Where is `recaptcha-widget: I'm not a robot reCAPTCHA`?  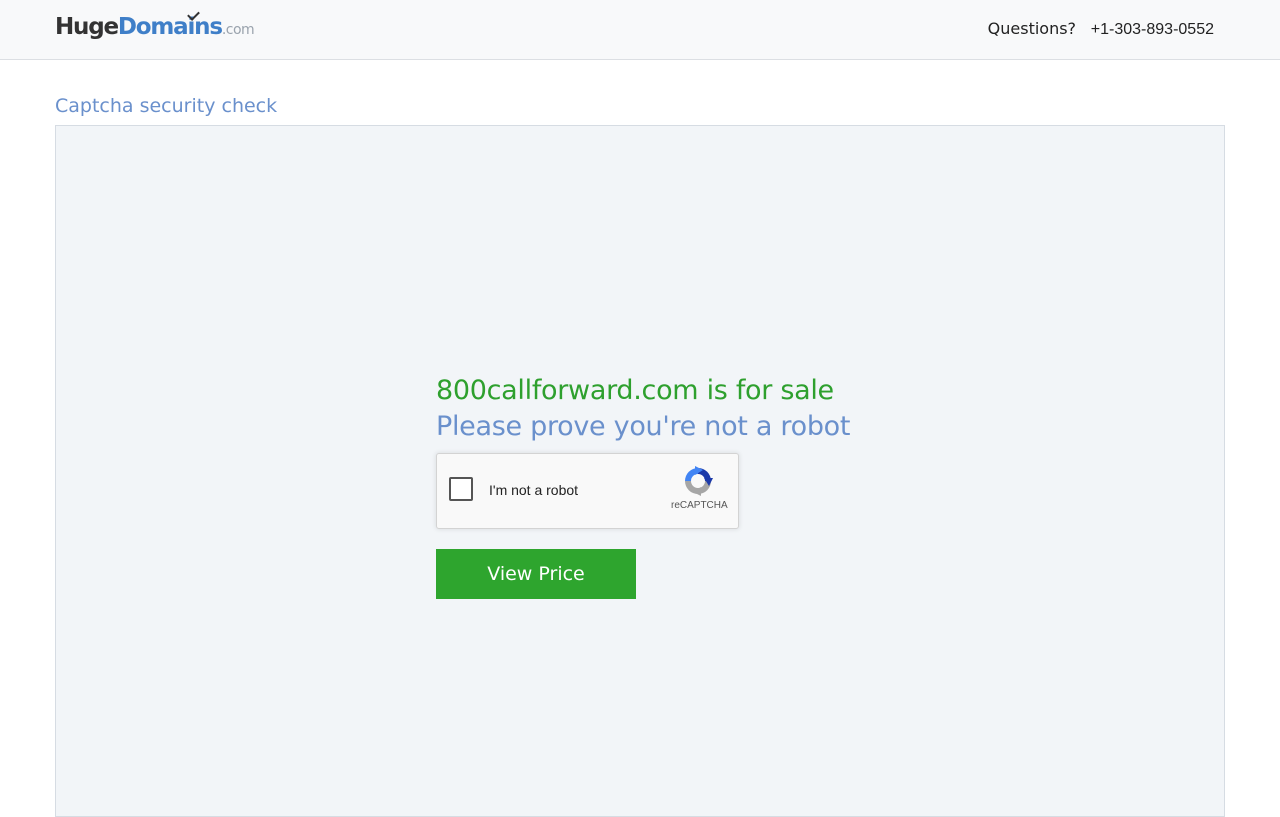
recaptcha-widget: I'm not a robot reCAPTCHA is located at coordinates (587, 491).